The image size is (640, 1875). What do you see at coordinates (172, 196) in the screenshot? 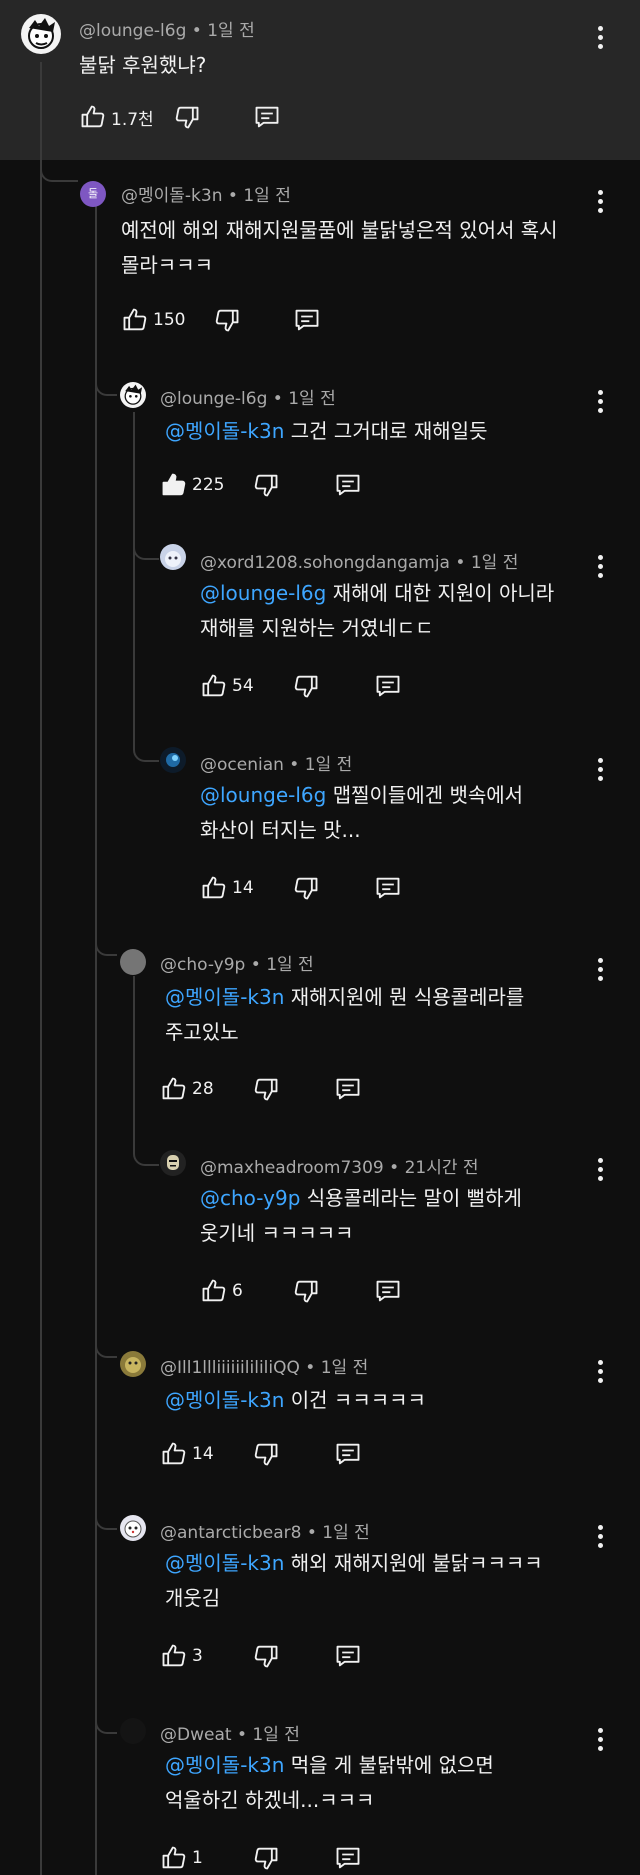
I see `author-name: @멩이돌-k3n` at bounding box center [172, 196].